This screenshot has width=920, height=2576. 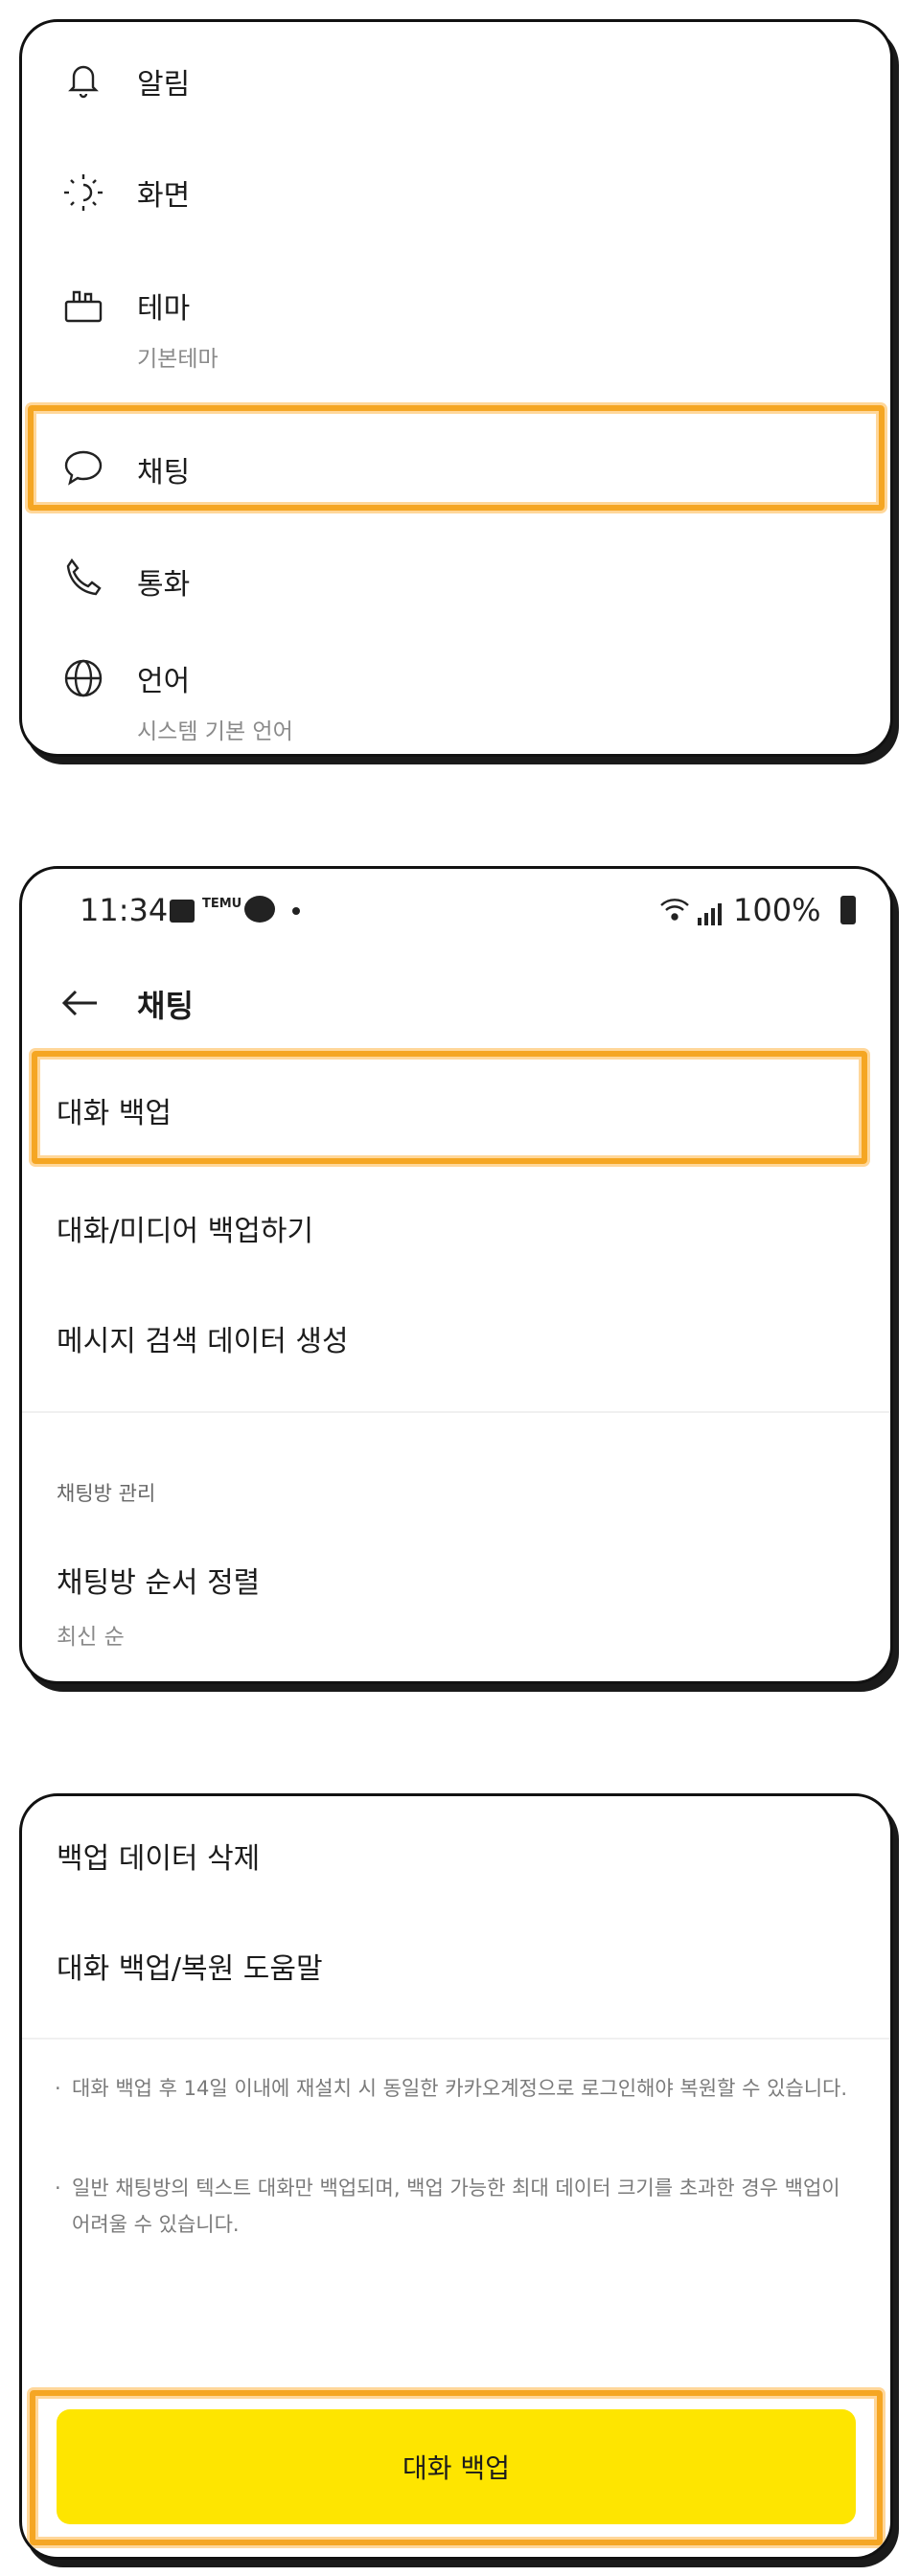 What do you see at coordinates (456, 334) in the screenshot?
I see `menu-item-theme: 테마 기본테마` at bounding box center [456, 334].